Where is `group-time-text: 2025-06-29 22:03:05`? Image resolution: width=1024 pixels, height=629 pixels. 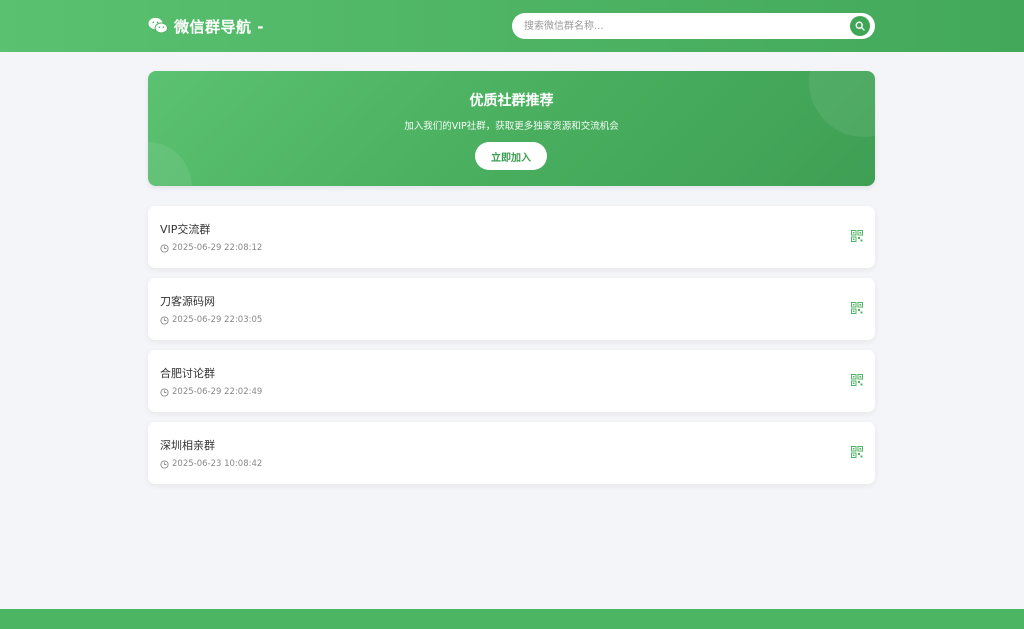 group-time-text: 2025-06-29 22:03:05 is located at coordinates (217, 320).